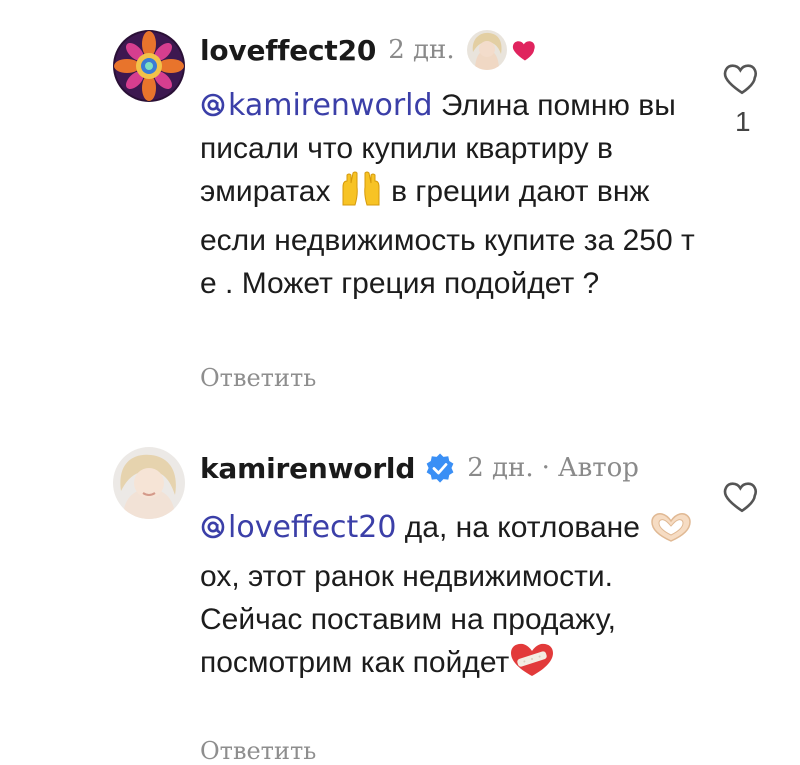 The image size is (800, 765). I want to click on author-badge: Автор, so click(598, 468).